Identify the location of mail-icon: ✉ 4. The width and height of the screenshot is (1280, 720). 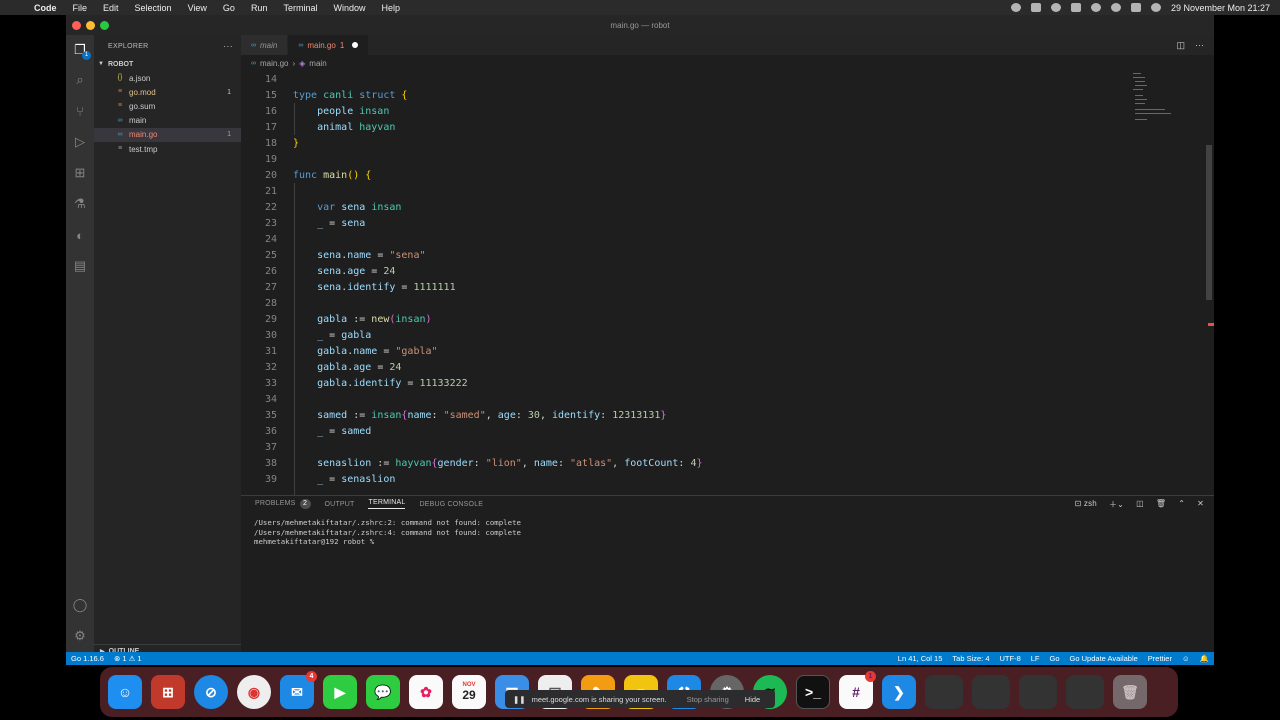
(298, 690).